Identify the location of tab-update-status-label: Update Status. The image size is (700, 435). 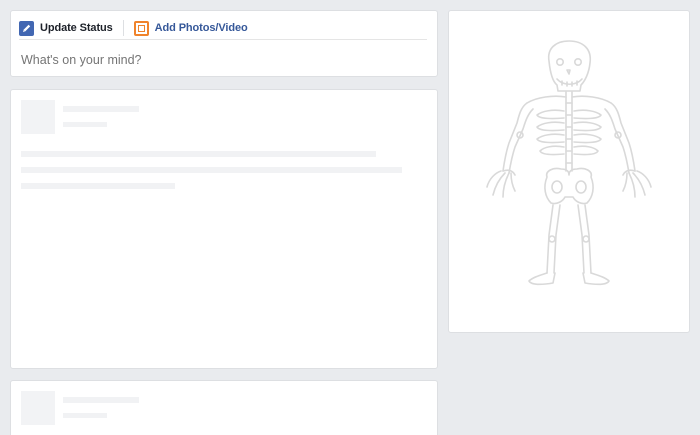
(76, 28).